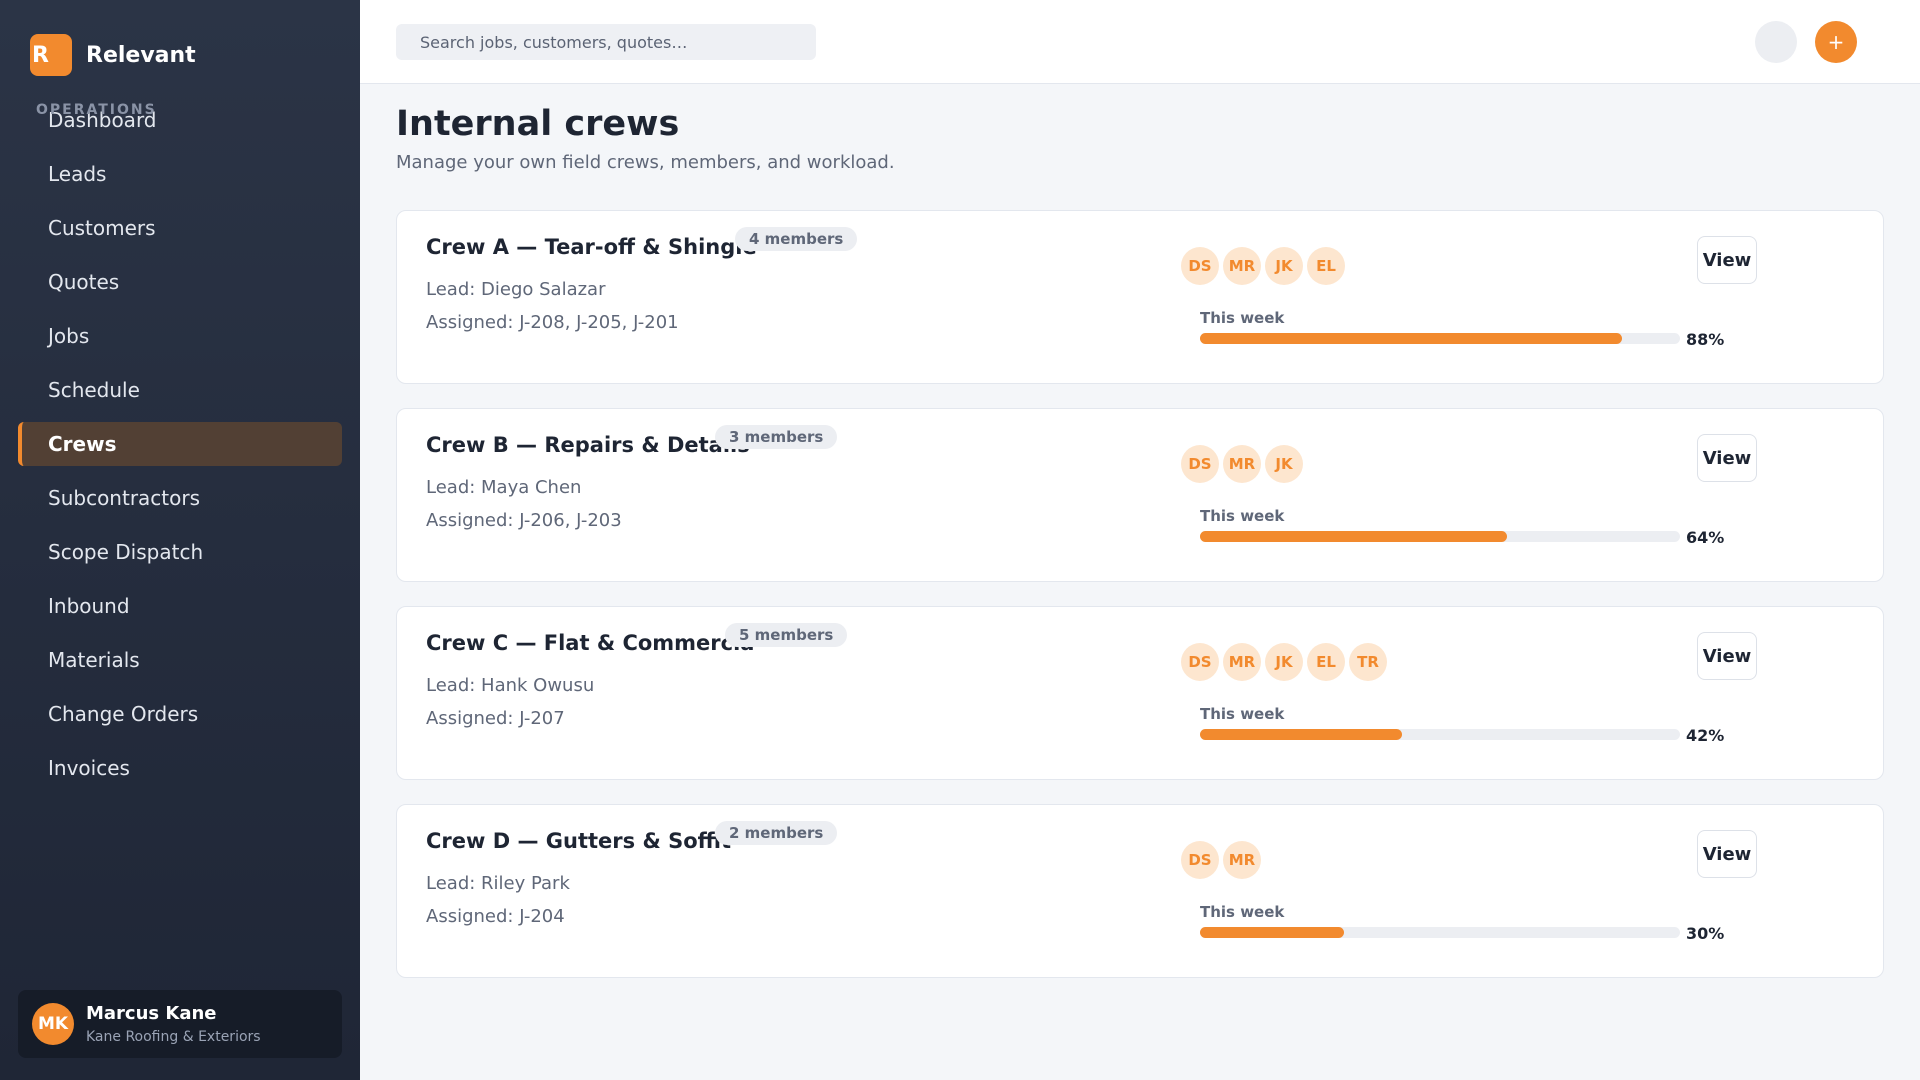 The width and height of the screenshot is (1920, 1080). Describe the element at coordinates (588, 445) in the screenshot. I see `crew-name: Crew B — Repairs & Details` at that location.